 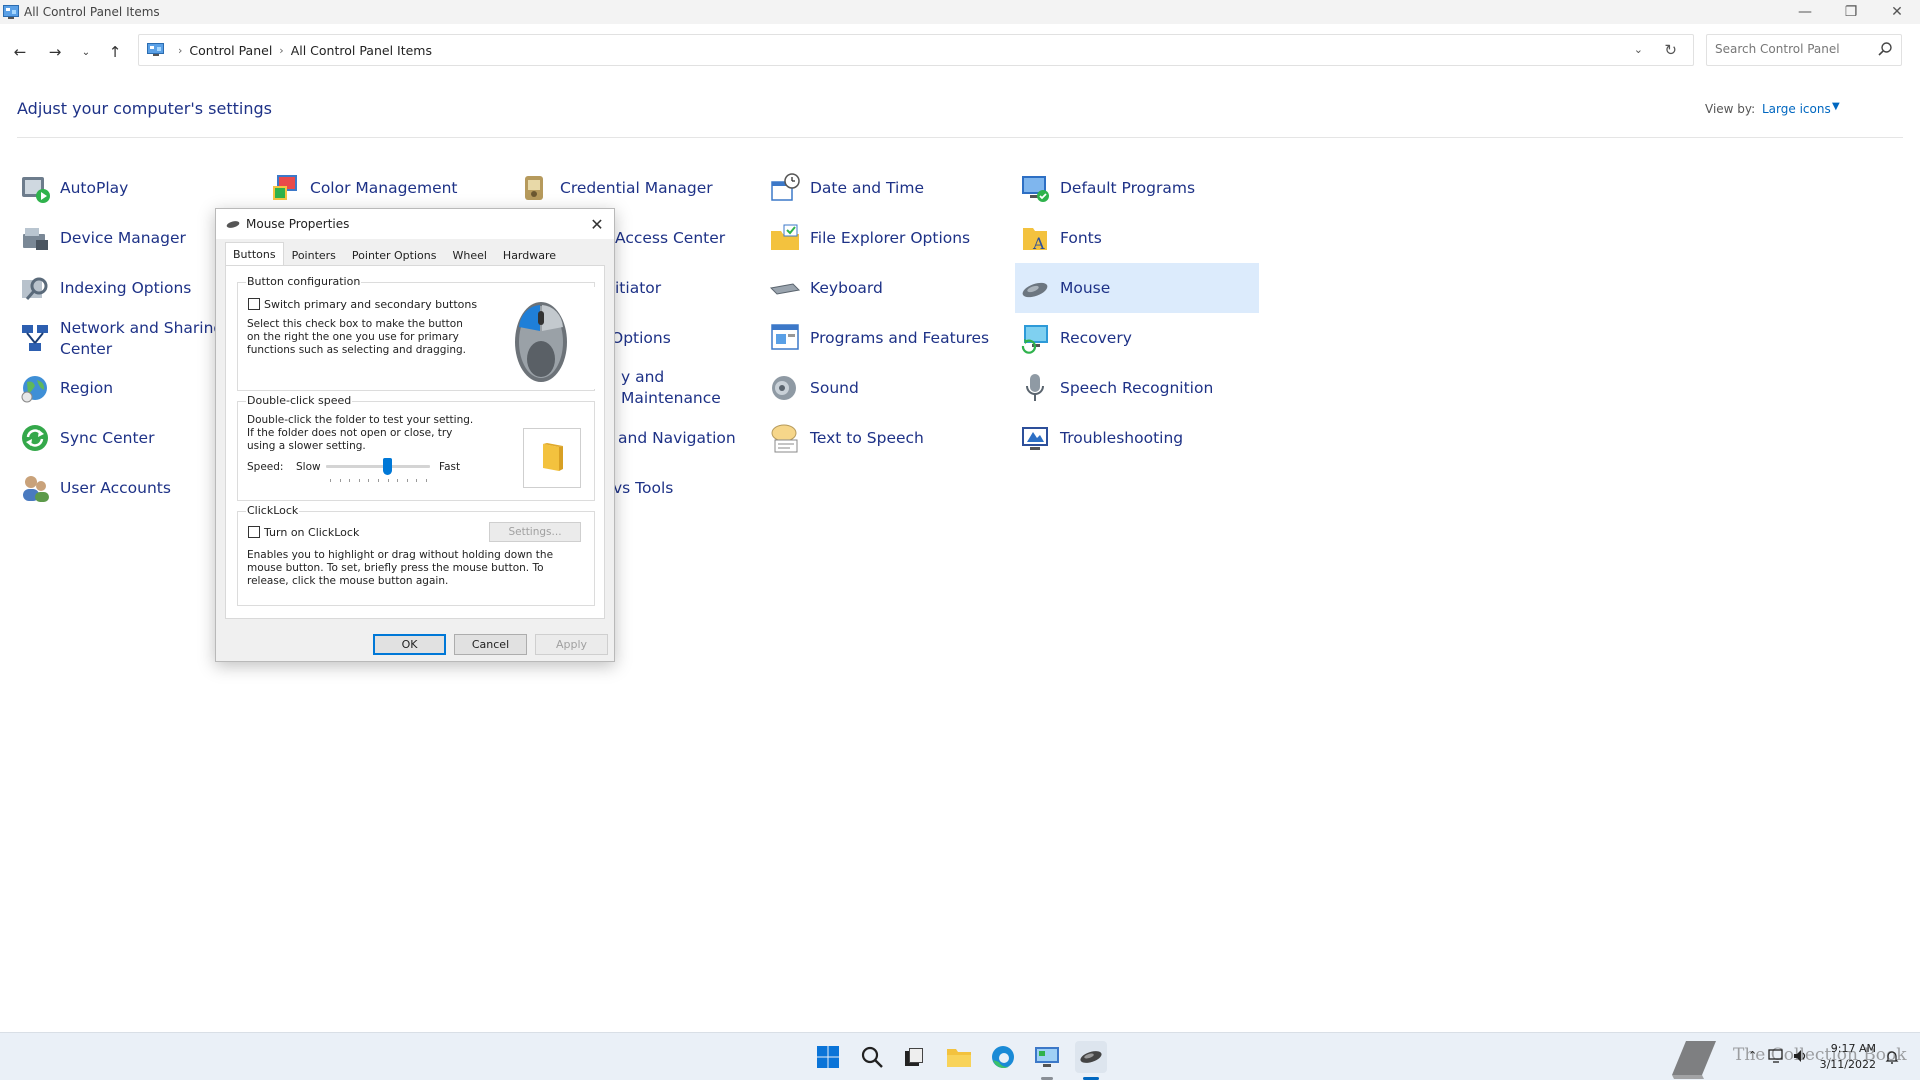 What do you see at coordinates (1638, 49) in the screenshot?
I see `address-dropdown-icon: ⌄` at bounding box center [1638, 49].